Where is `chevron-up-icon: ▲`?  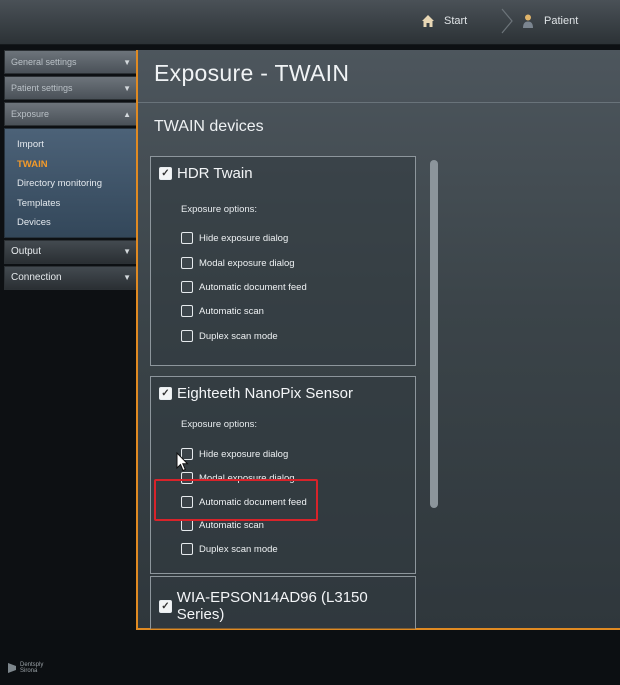
chevron-up-icon: ▲ is located at coordinates (127, 114).